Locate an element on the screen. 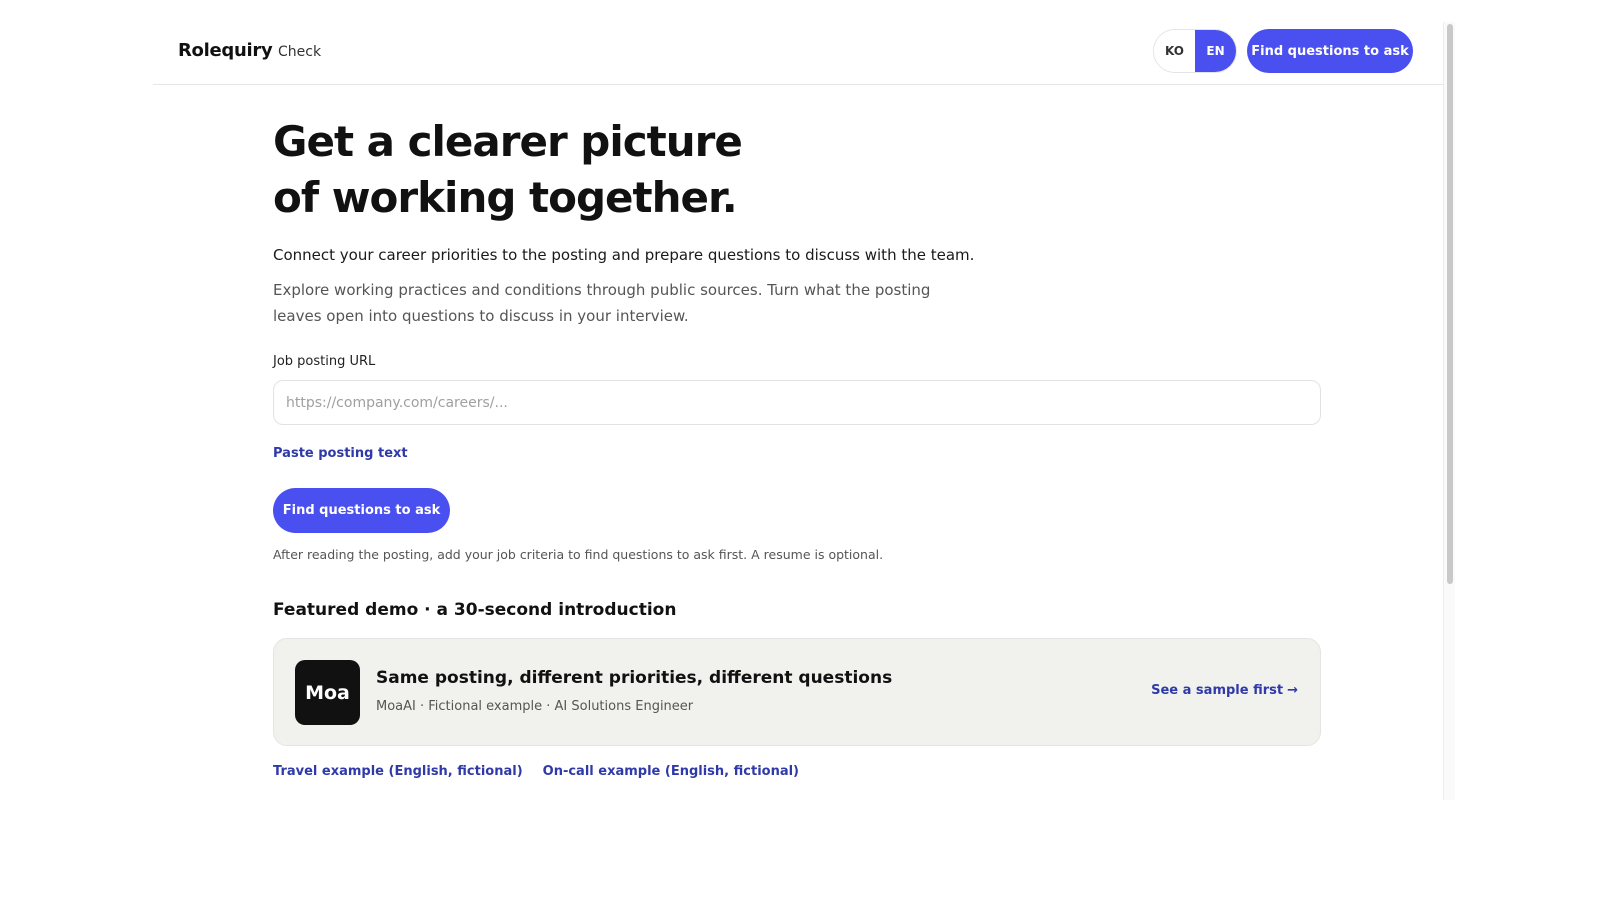 This screenshot has height=900, width=1600. lang-ko-button: KO is located at coordinates (1174, 51).